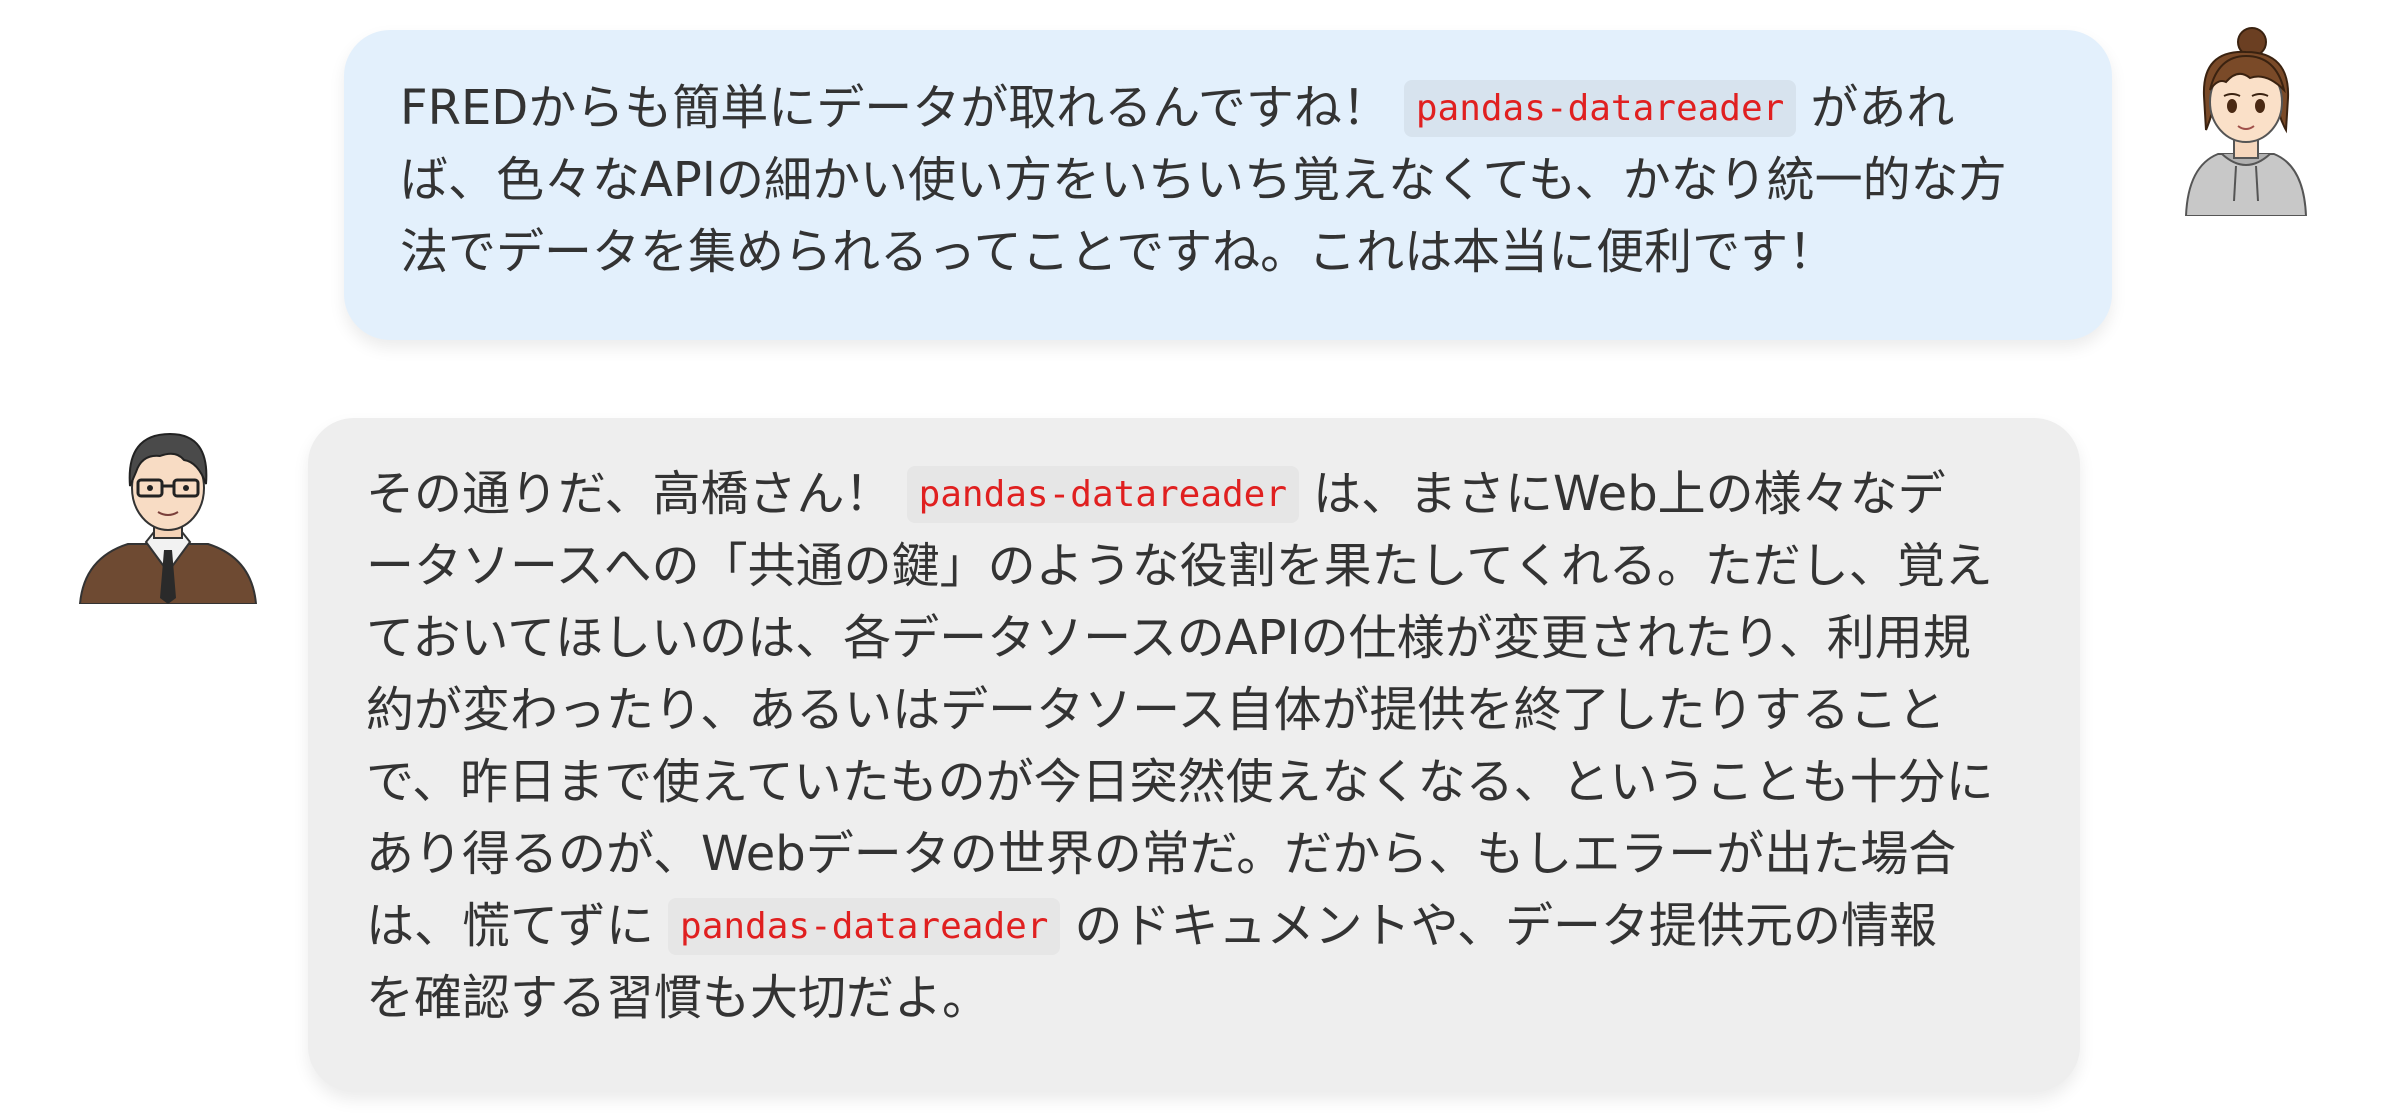  I want to click on message-line: ば、色々なAPIの細かい使い方をいちいち覚えなくても、かなり統一的な方, so click(1203, 180).